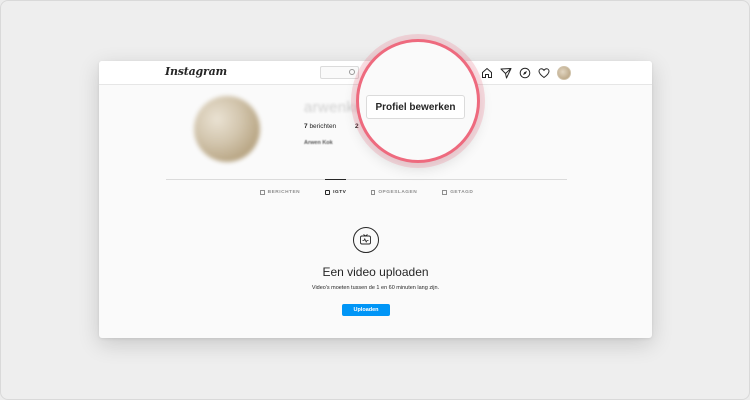 The height and width of the screenshot is (400, 750). I want to click on tab-label: BERICHTEN, so click(284, 192).